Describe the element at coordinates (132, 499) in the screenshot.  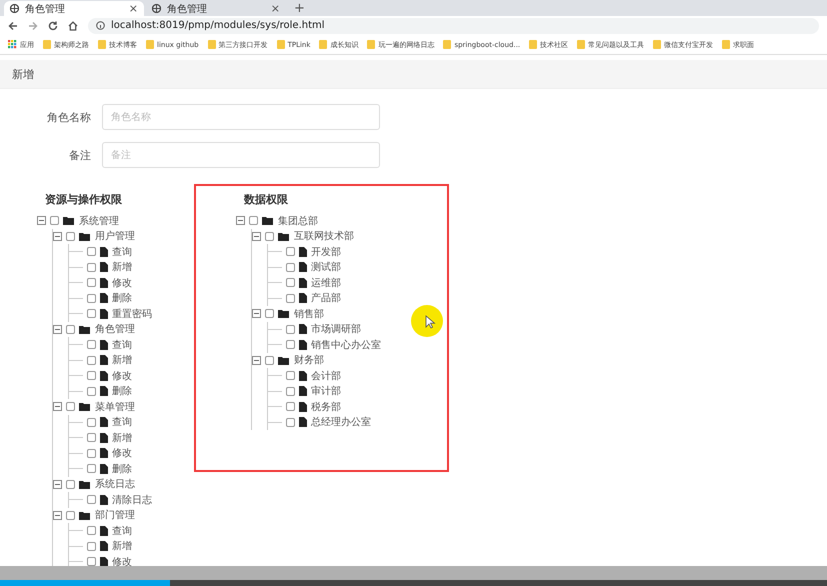
I see `tree-node-label: 清除日志` at that location.